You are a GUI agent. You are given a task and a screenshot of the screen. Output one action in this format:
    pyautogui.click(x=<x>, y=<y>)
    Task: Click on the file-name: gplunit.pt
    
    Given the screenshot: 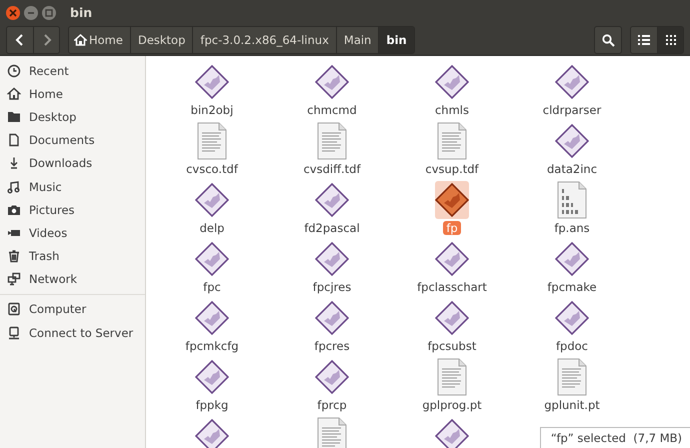 What is the action you would take?
    pyautogui.click(x=572, y=405)
    